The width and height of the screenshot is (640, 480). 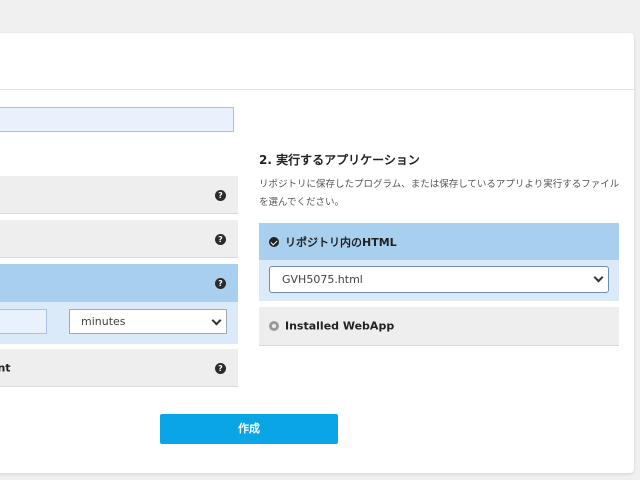 What do you see at coordinates (119, 283) in the screenshot?
I see `option-row-timeout: ?` at bounding box center [119, 283].